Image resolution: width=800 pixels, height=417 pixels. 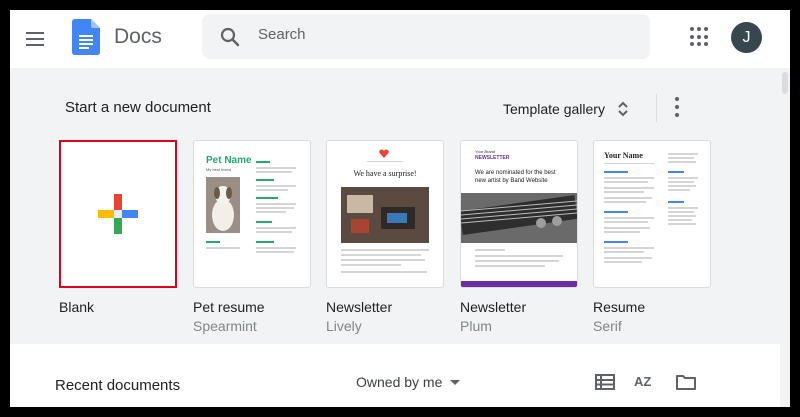 I want to click on recent-documents-title: Recent documents, so click(x=118, y=385).